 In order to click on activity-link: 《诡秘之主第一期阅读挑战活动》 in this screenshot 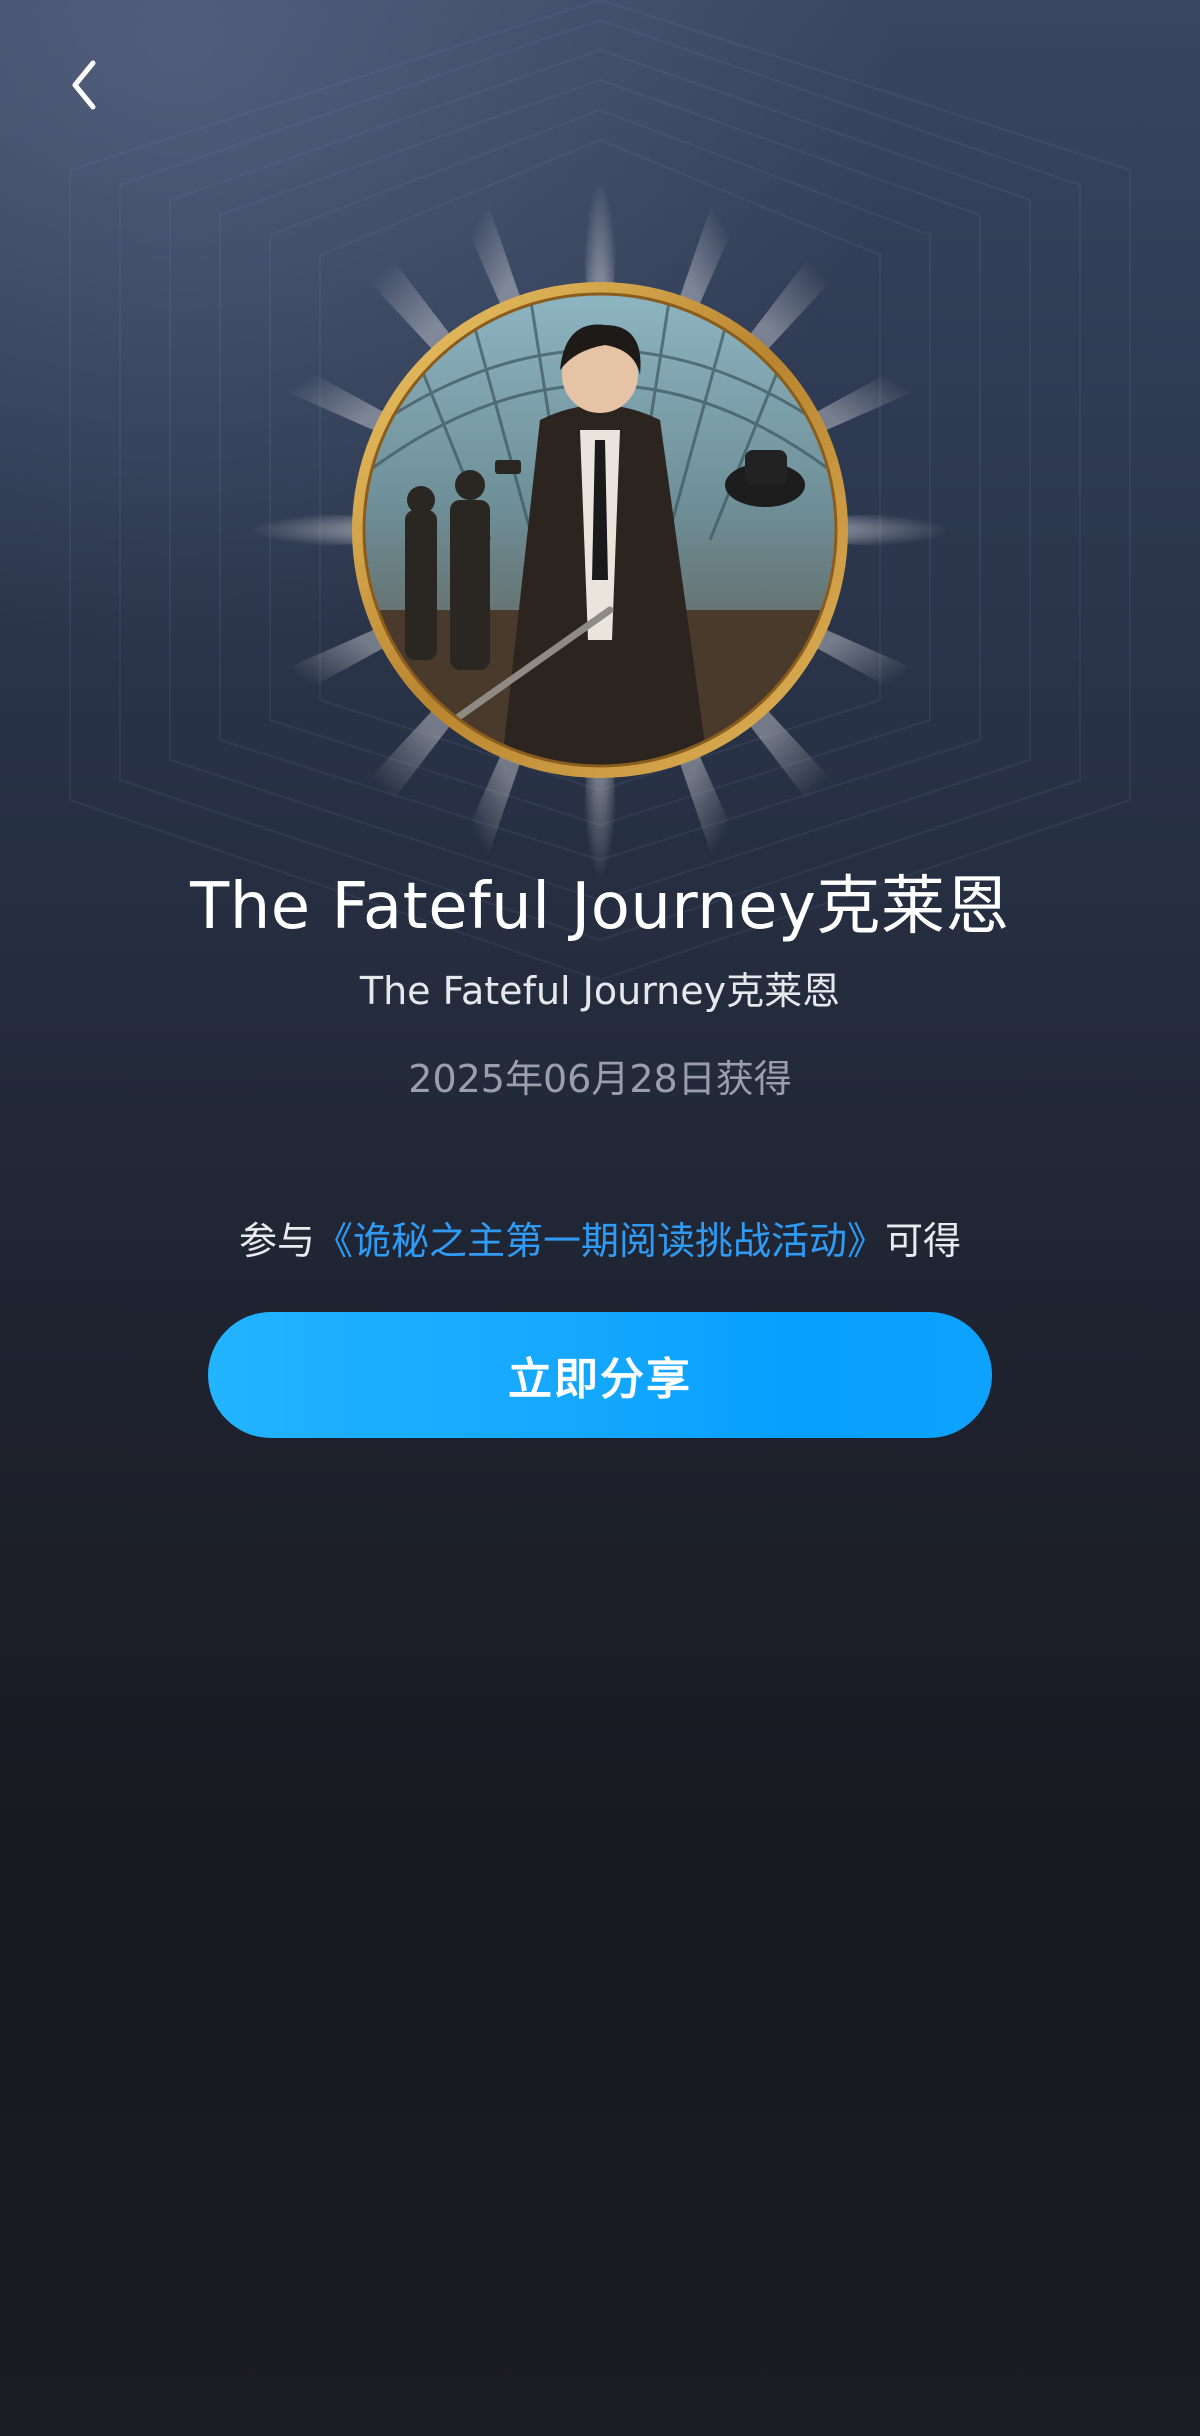, I will do `click(600, 1241)`.